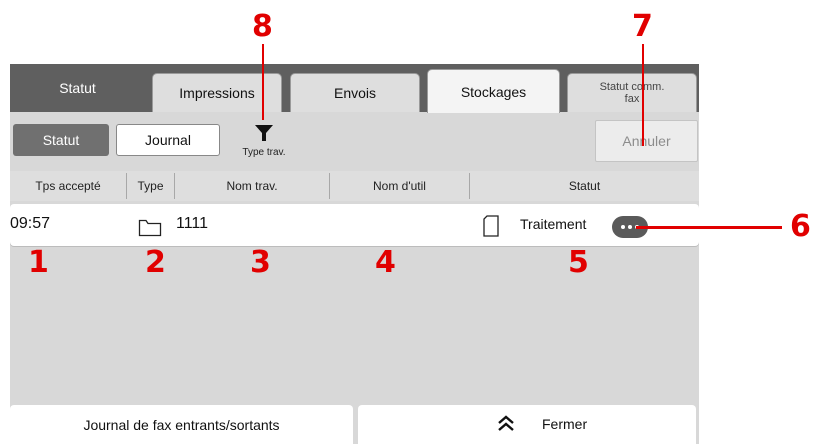  I want to click on tab-fax-comm-line1: Statut comm., so click(632, 87).